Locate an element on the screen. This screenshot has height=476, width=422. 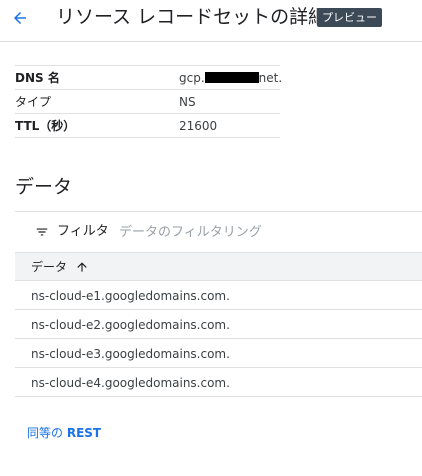
table-row: ns-cloud-e1.googledomains.com. is located at coordinates (218, 295).